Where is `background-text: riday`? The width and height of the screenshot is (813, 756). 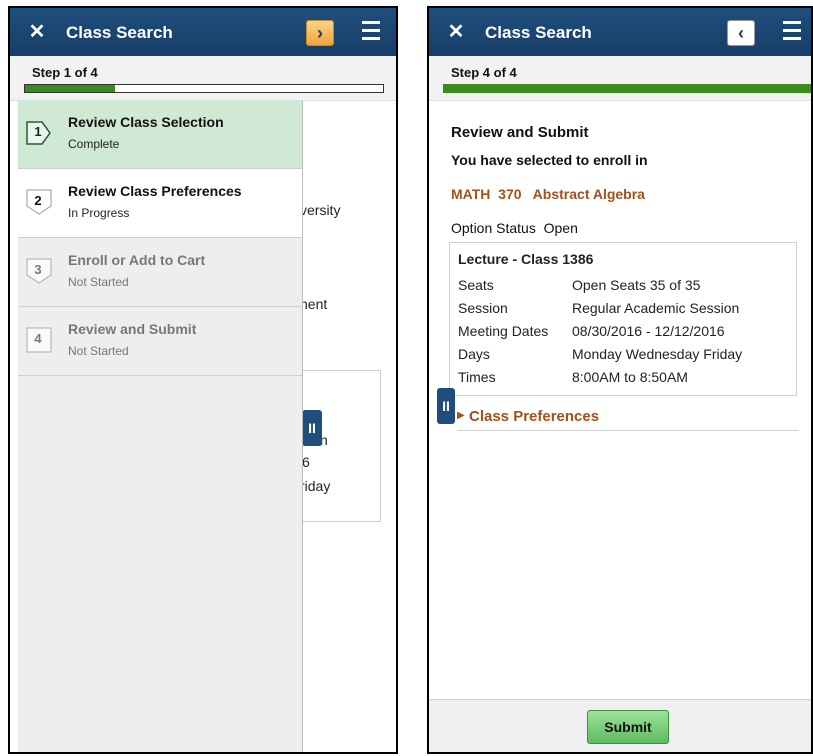
background-text: riday is located at coordinates (315, 486).